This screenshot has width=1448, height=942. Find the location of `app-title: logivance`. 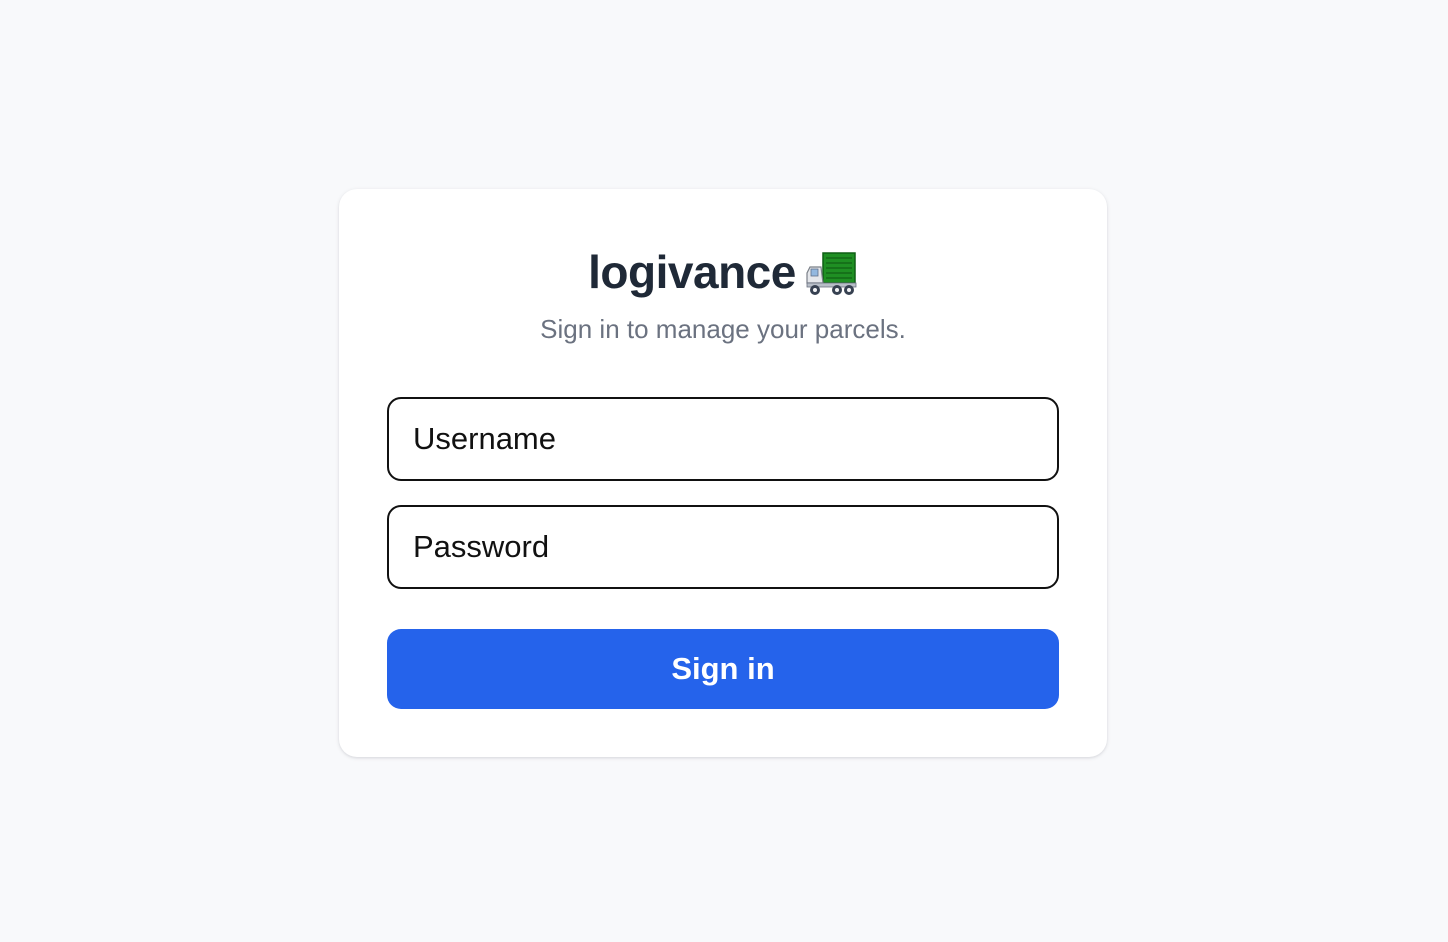

app-title: logivance is located at coordinates (692, 272).